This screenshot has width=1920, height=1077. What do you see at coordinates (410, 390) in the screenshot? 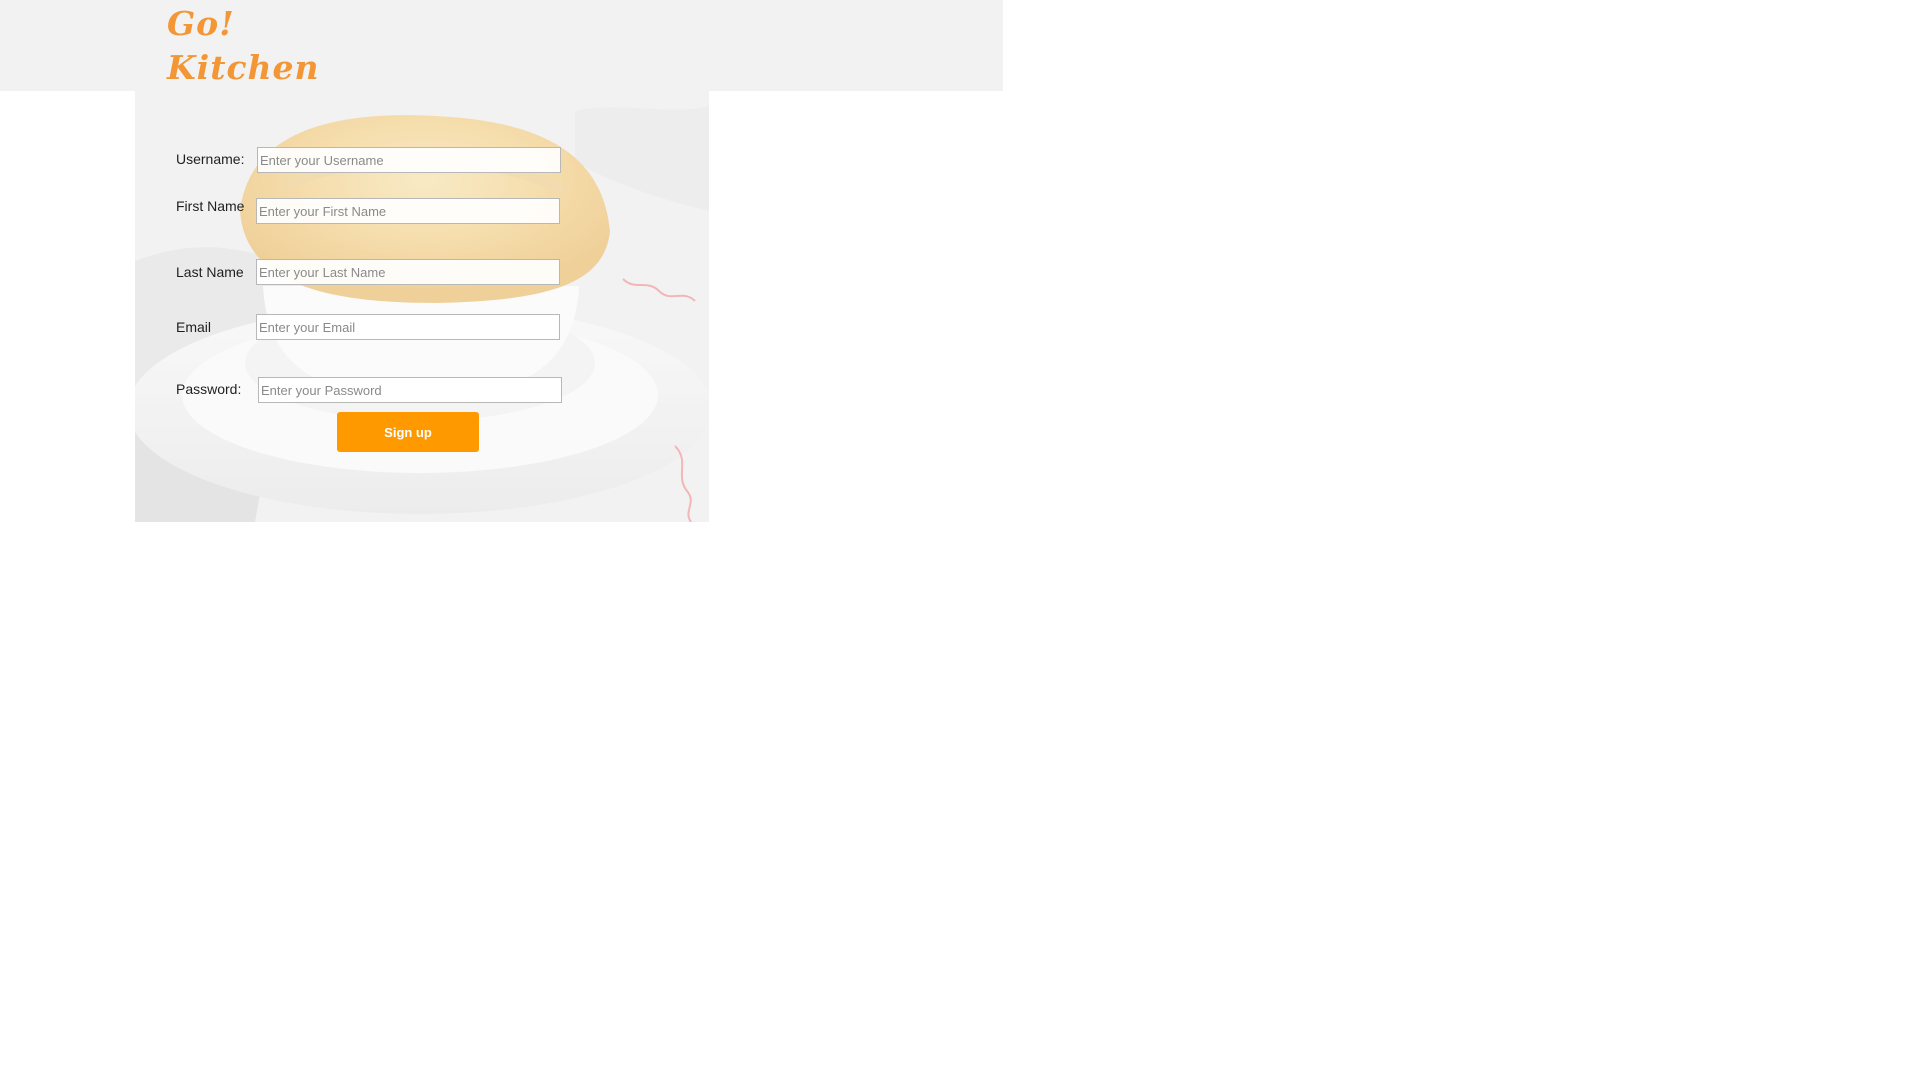
I see `password-input` at bounding box center [410, 390].